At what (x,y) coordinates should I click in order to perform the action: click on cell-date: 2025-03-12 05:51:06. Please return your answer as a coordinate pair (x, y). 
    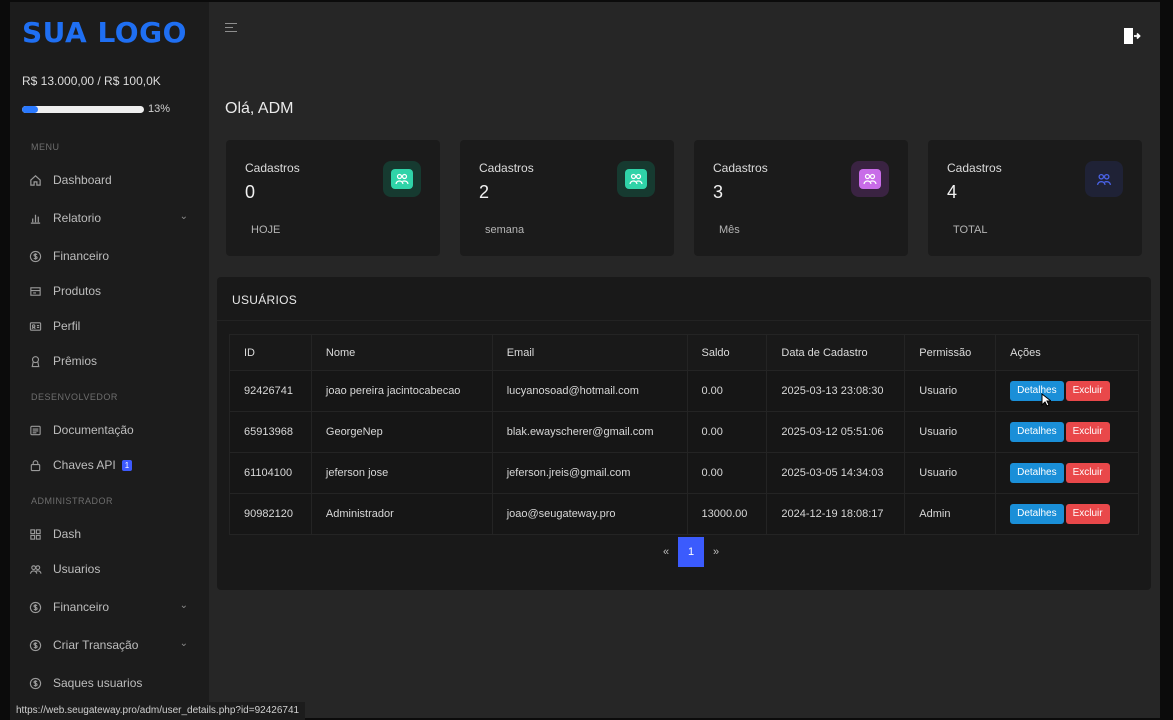
    Looking at the image, I should click on (836, 432).